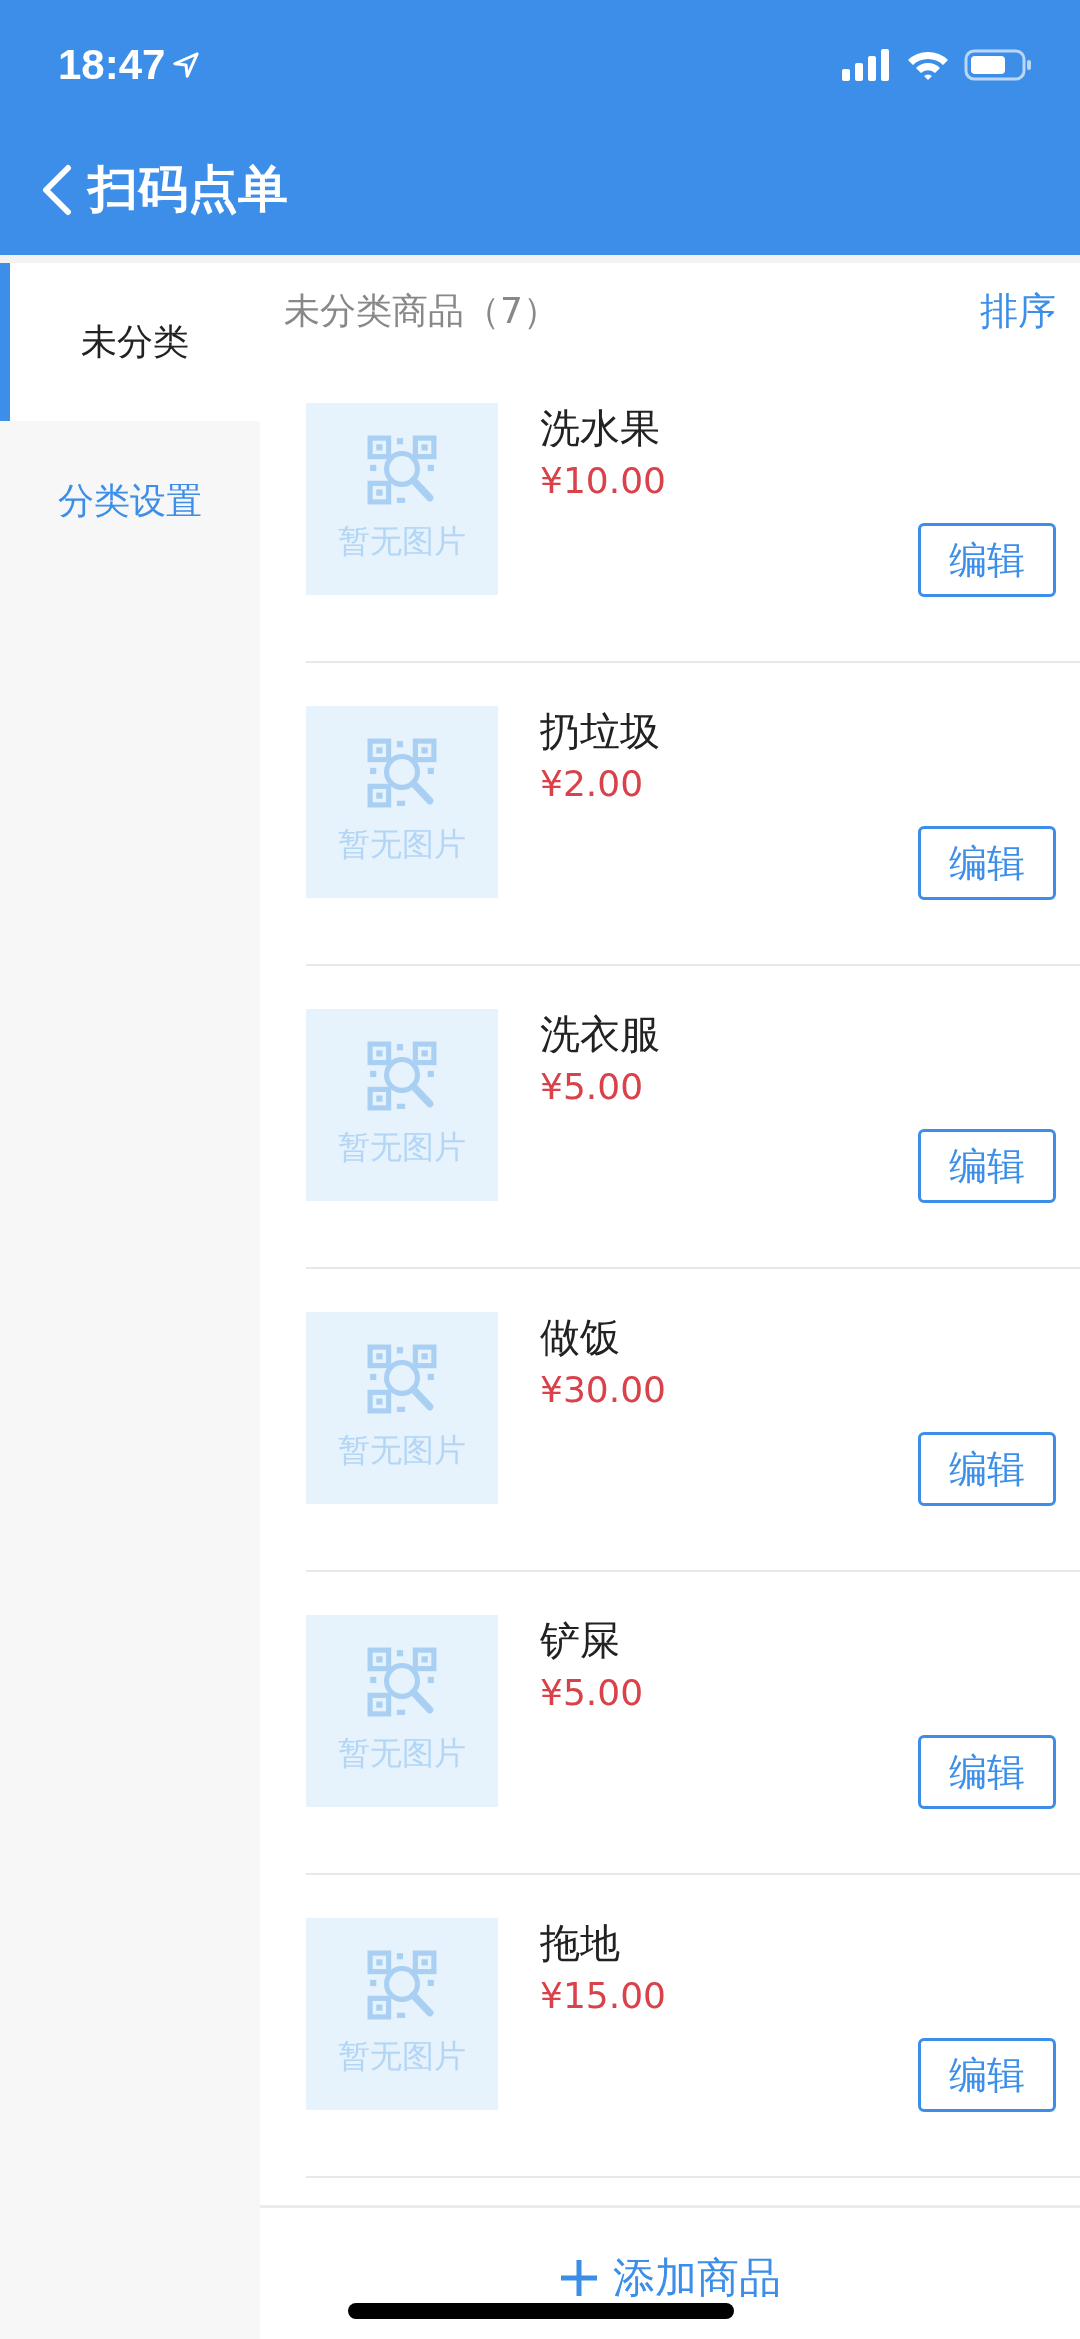 The image size is (1080, 2339). Describe the element at coordinates (603, 481) in the screenshot. I see `product-price: ¥10.00` at that location.